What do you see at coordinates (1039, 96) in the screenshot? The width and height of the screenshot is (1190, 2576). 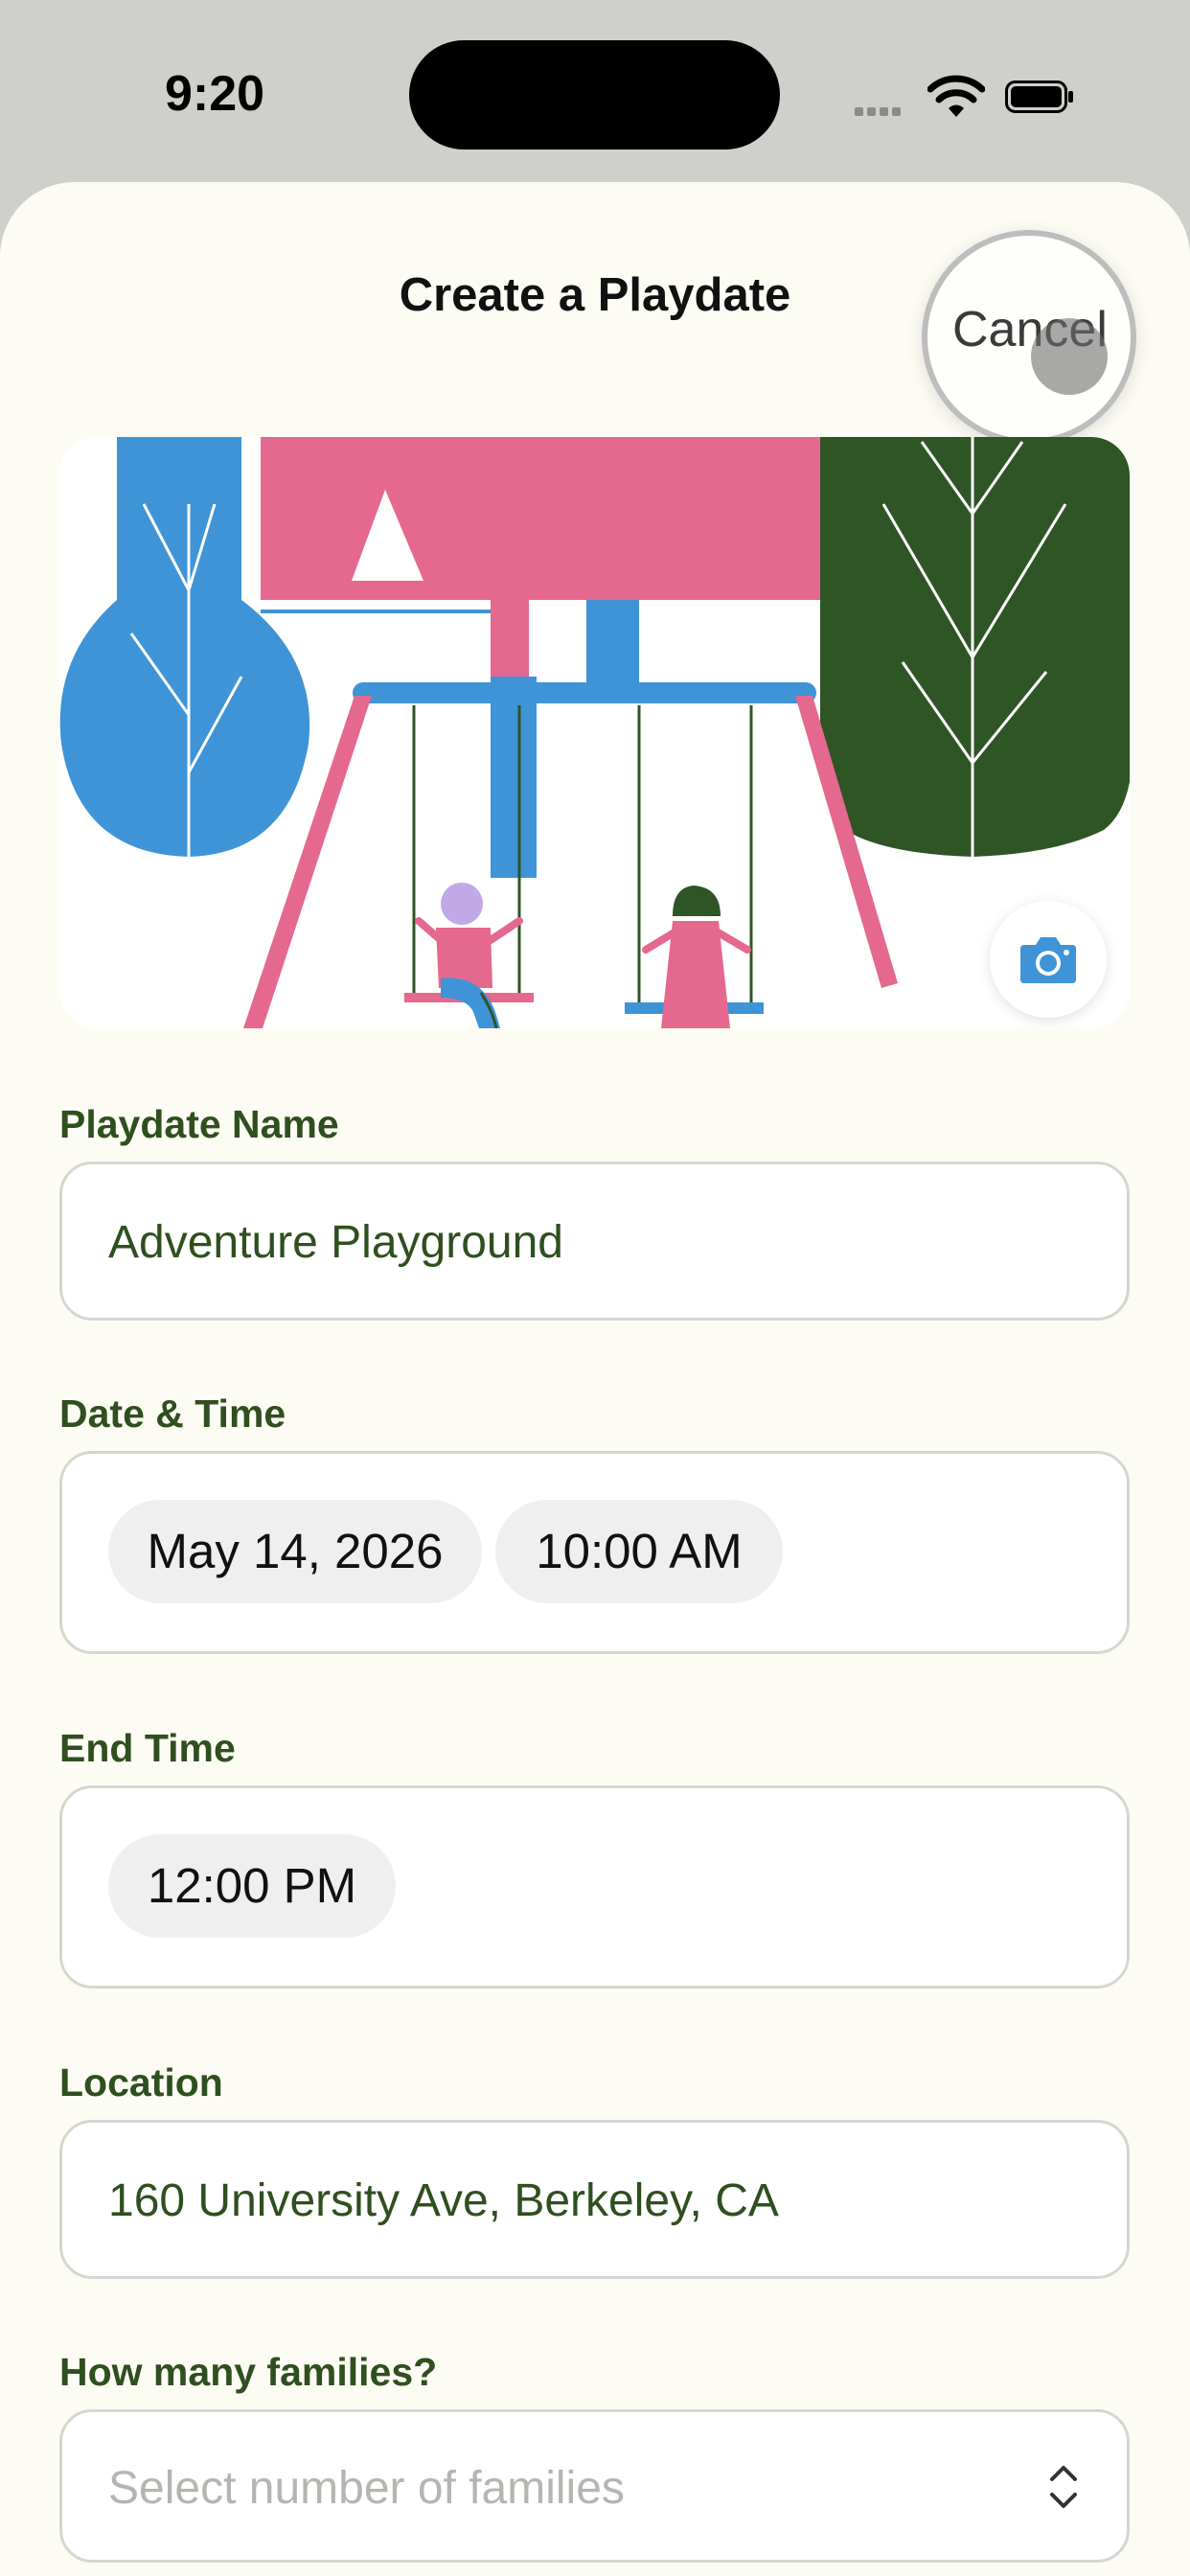 I see `battery-icon` at bounding box center [1039, 96].